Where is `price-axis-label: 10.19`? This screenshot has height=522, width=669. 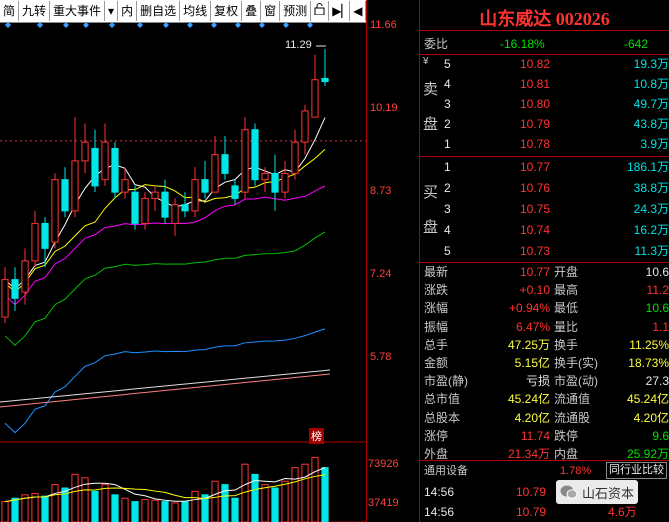
price-axis-label: 10.19 is located at coordinates (384, 108).